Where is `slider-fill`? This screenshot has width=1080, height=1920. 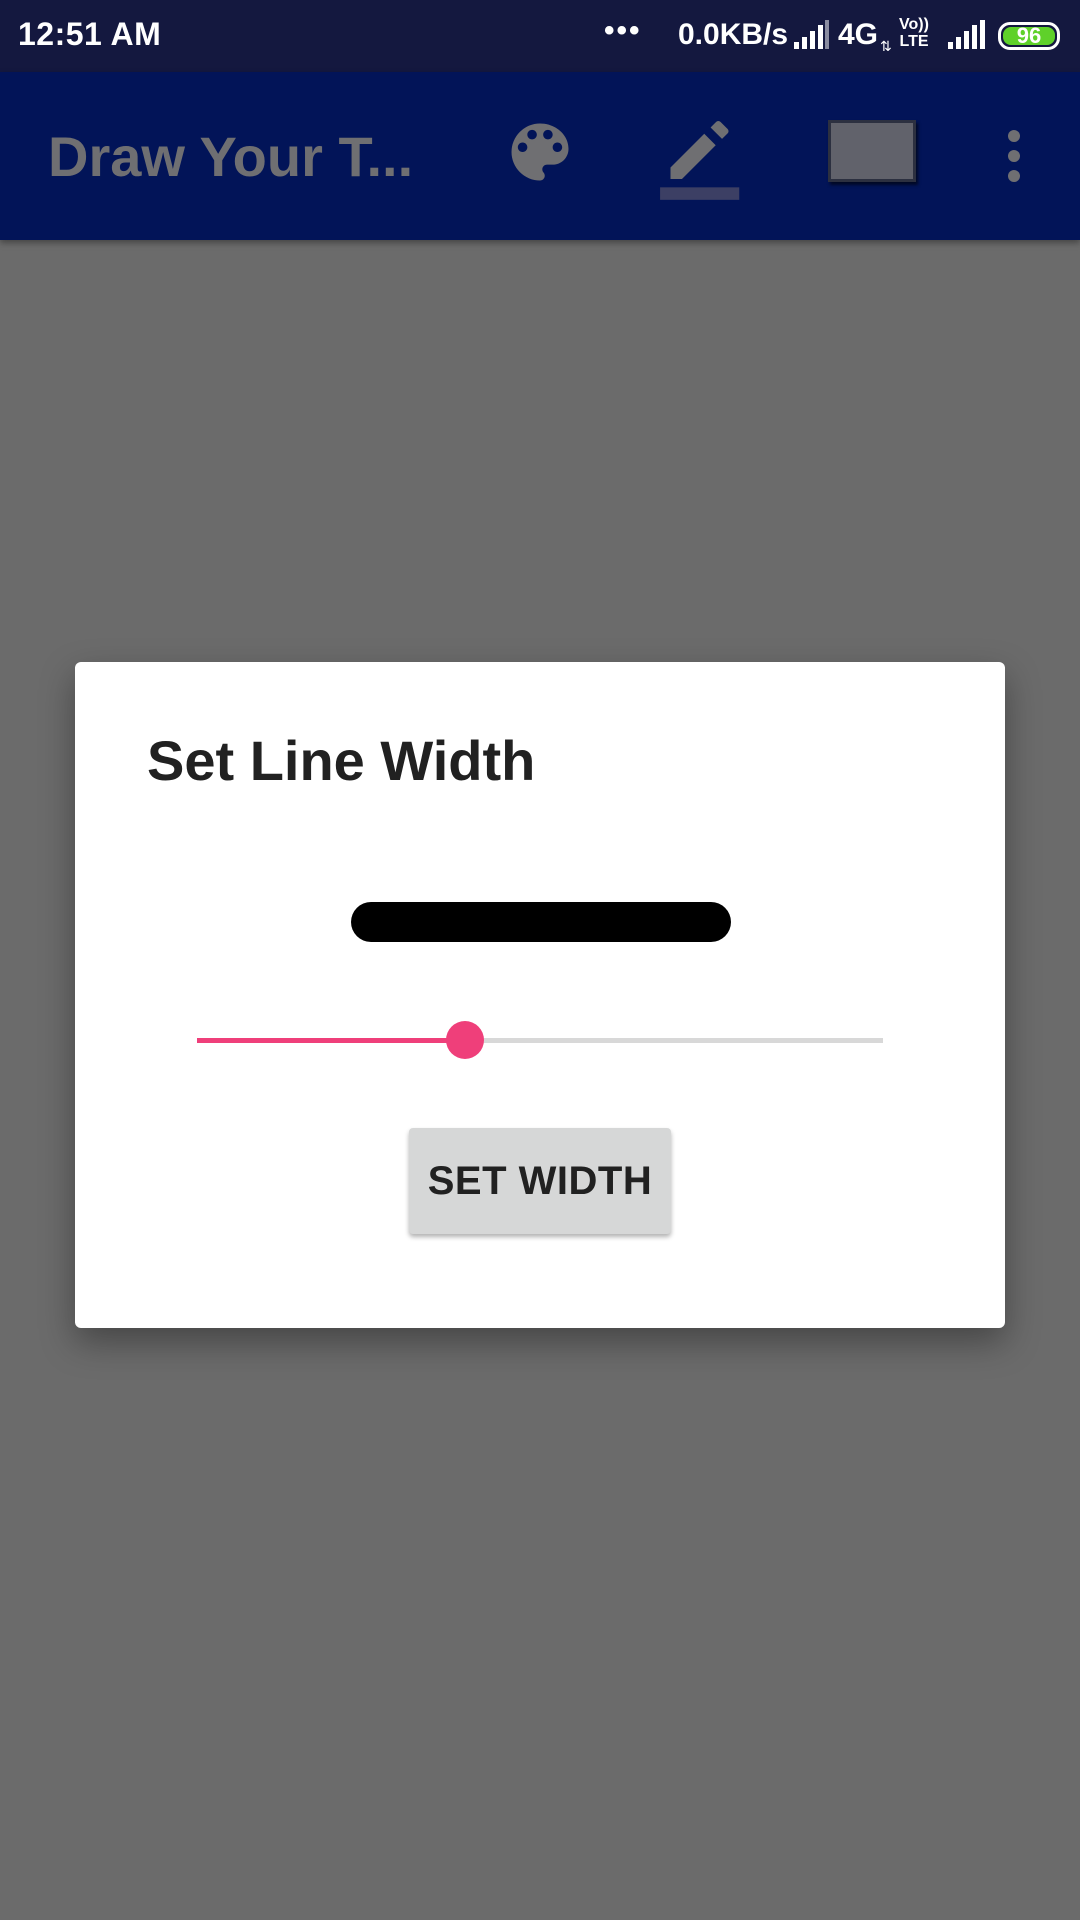 slider-fill is located at coordinates (331, 1040).